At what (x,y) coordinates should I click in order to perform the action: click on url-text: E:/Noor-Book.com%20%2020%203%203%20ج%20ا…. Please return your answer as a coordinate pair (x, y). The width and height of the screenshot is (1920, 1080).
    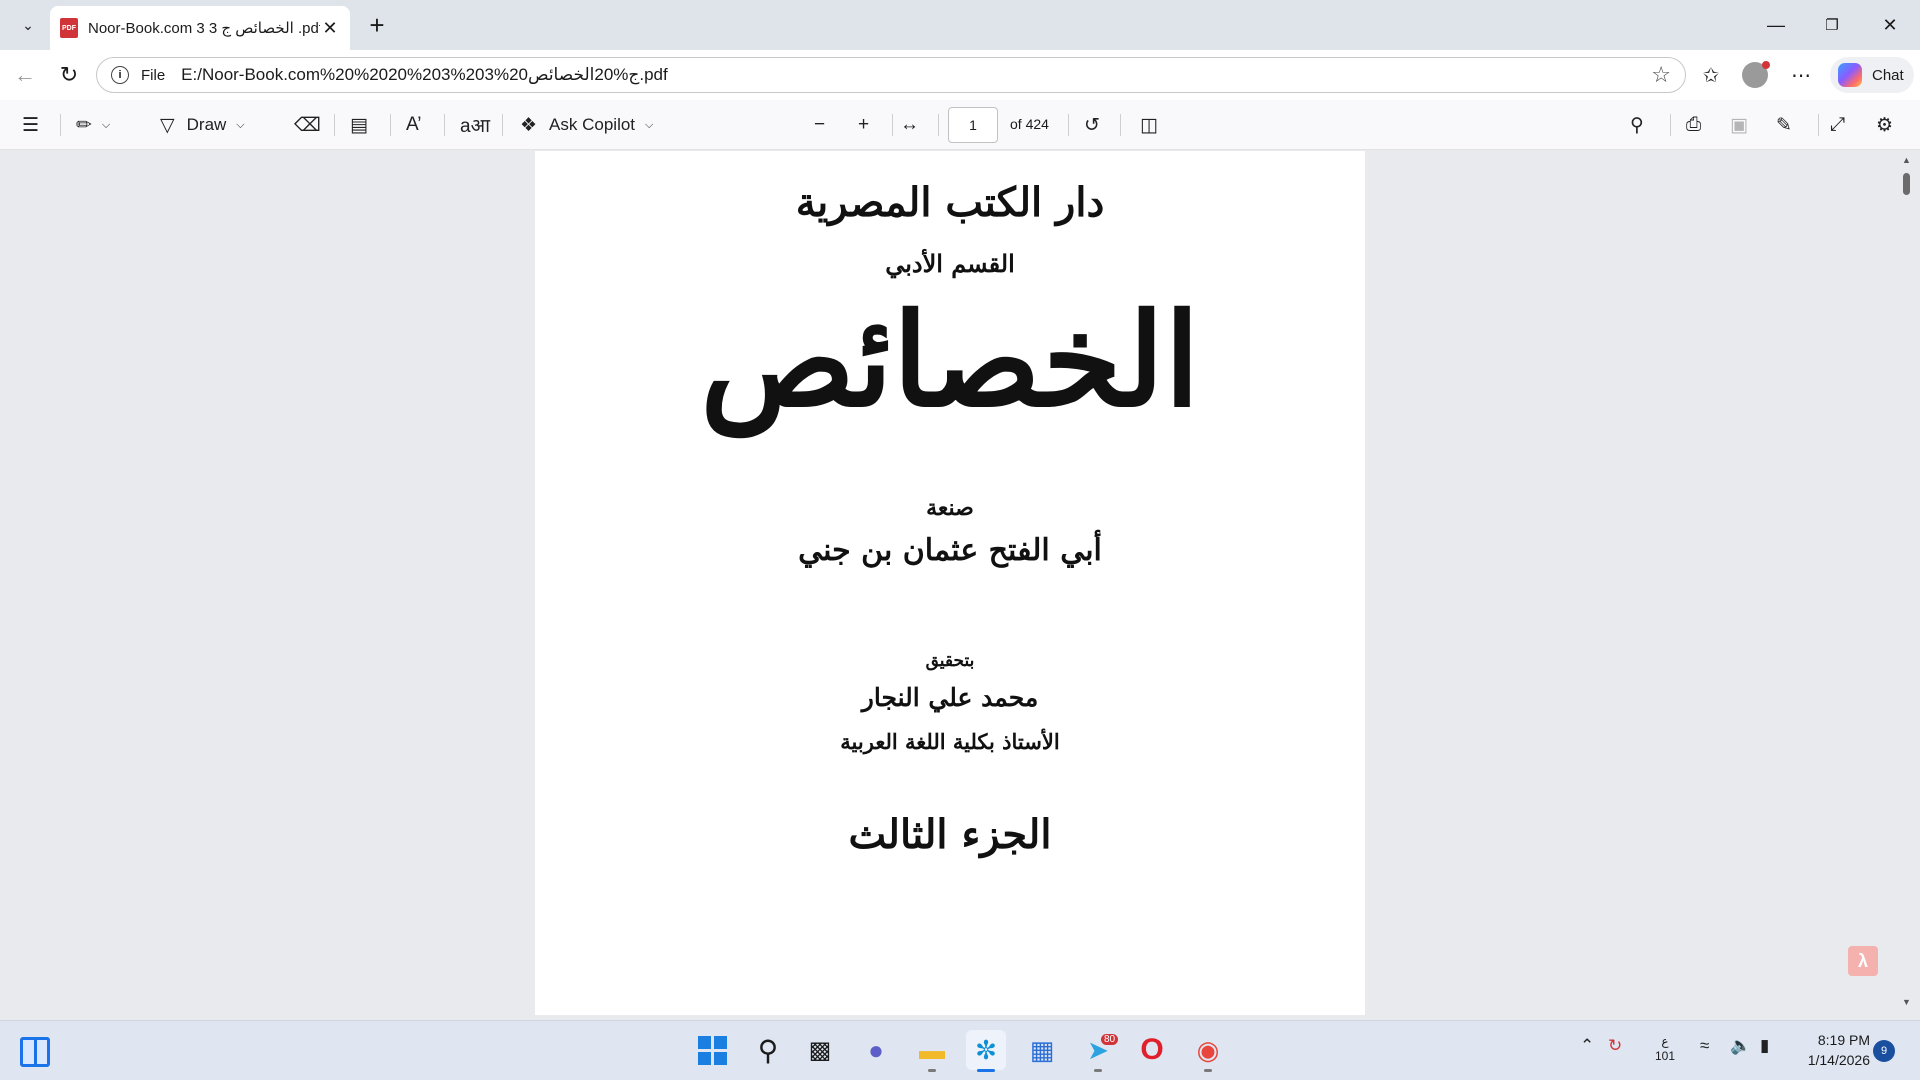
    Looking at the image, I should click on (916, 75).